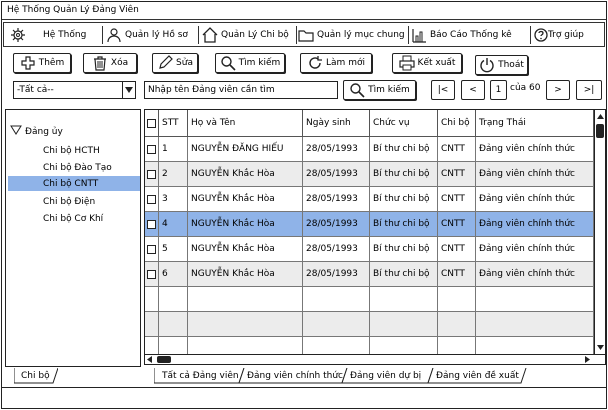 This screenshot has width=608, height=410. Describe the element at coordinates (36, 131) in the screenshot. I see `tree-root: Đảng ủy` at that location.